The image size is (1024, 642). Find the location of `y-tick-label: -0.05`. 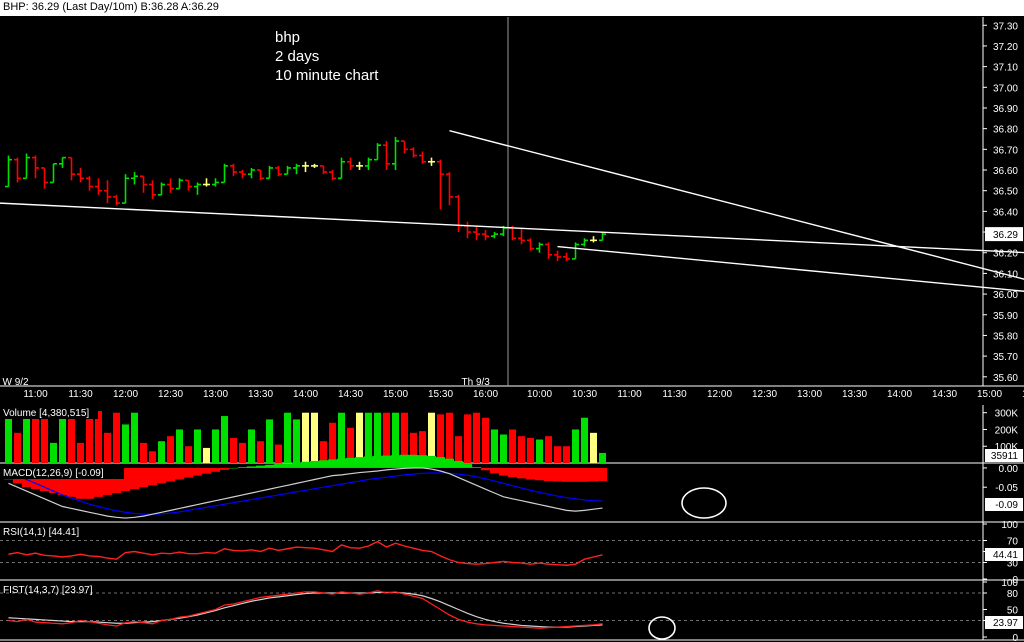

y-tick-label: -0.05 is located at coordinates (1006, 488).